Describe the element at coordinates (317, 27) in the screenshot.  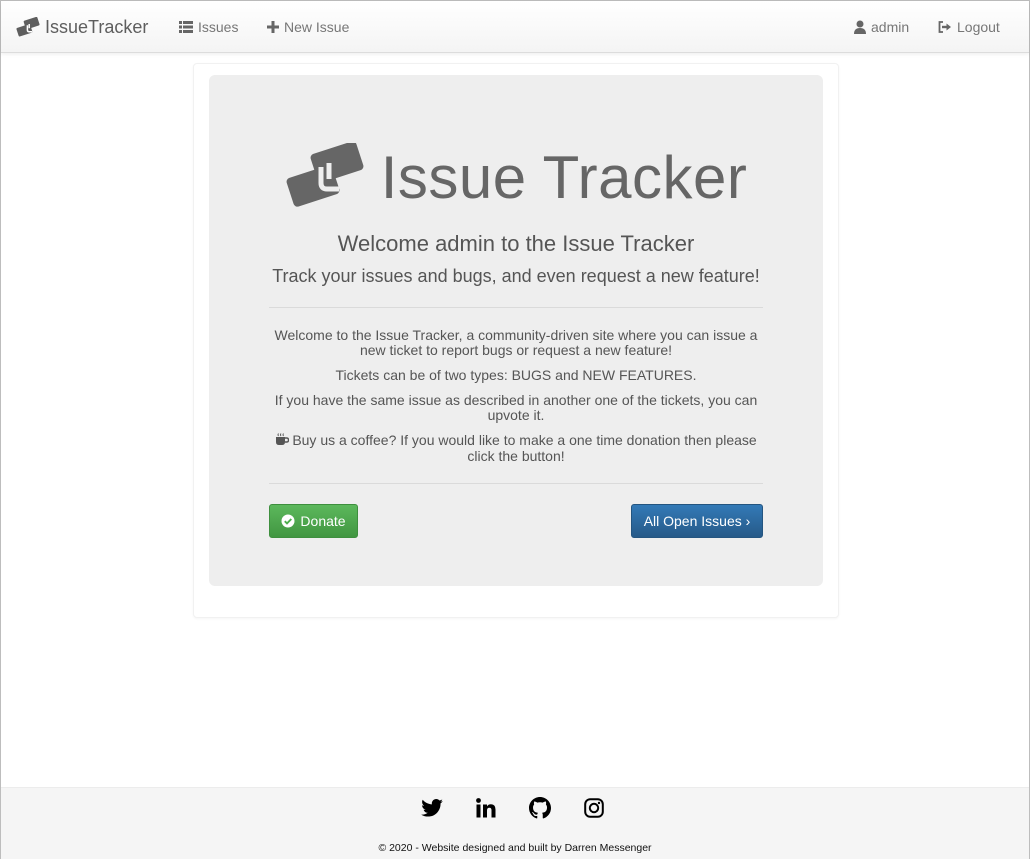
I see `nav-new-issue-label: New Issue` at that location.